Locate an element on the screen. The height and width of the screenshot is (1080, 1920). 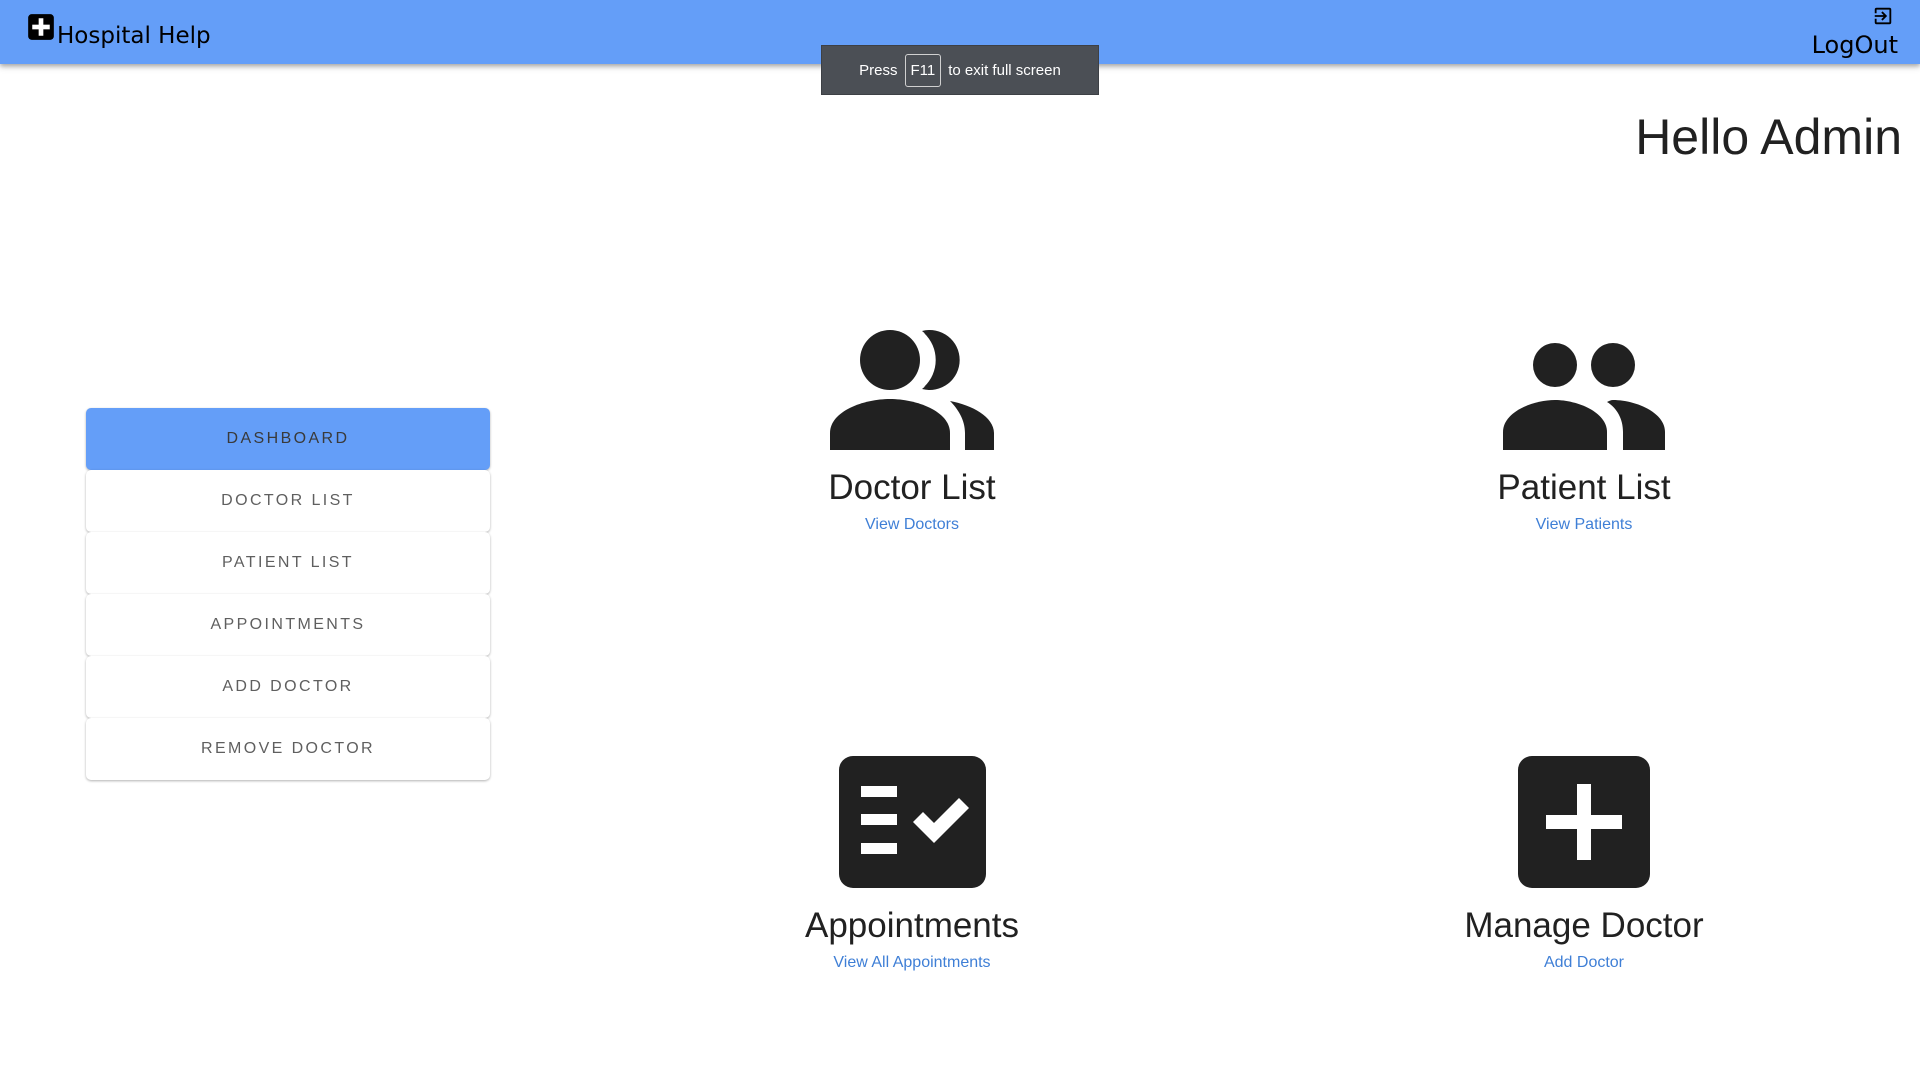
sidebar-item-remove-doctor: REMOVE DOCTOR is located at coordinates (288, 749).